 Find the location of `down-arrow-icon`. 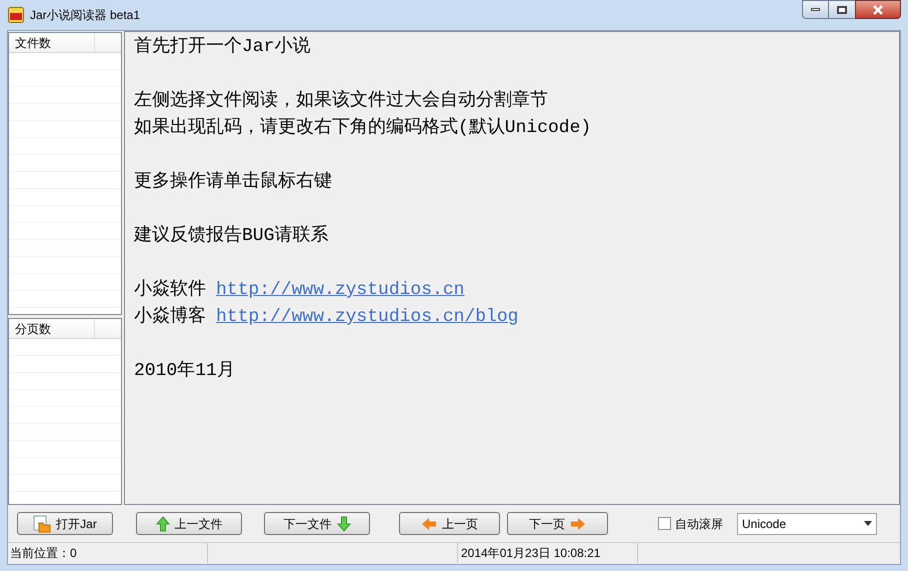

down-arrow-icon is located at coordinates (343, 524).